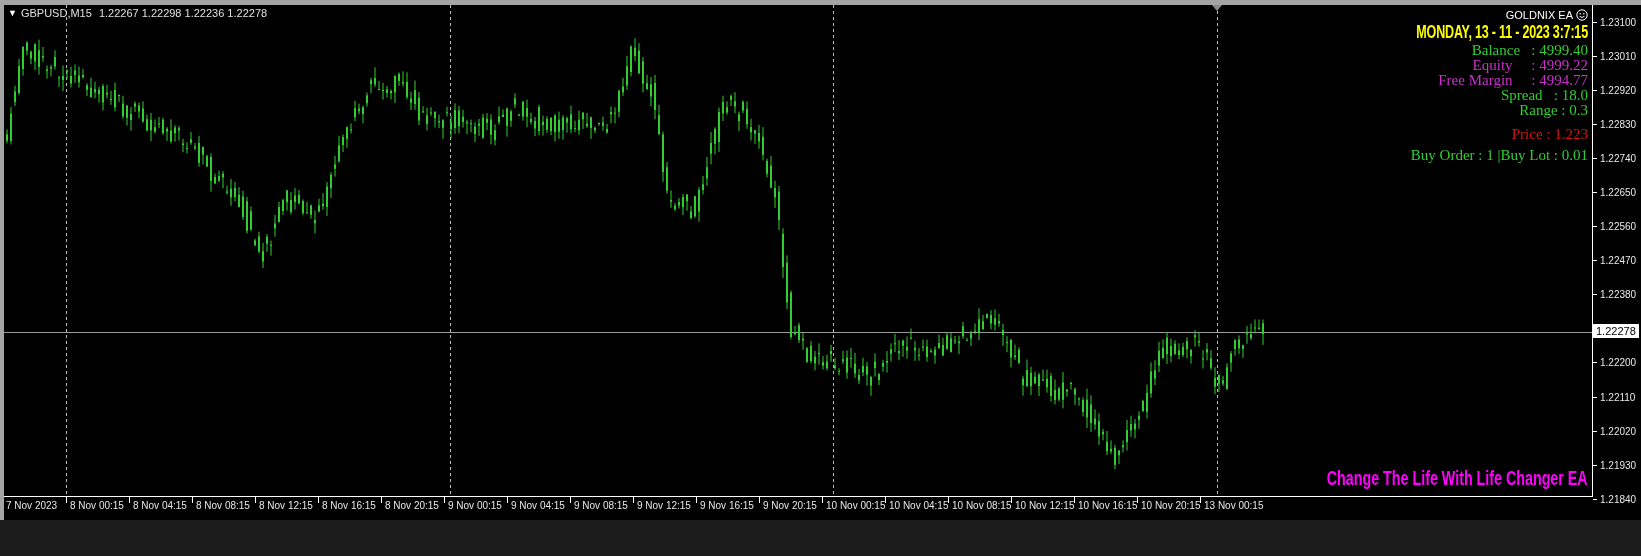 The height and width of the screenshot is (556, 1641). I want to click on time-label: 10 Nov 04:15, so click(919, 505).